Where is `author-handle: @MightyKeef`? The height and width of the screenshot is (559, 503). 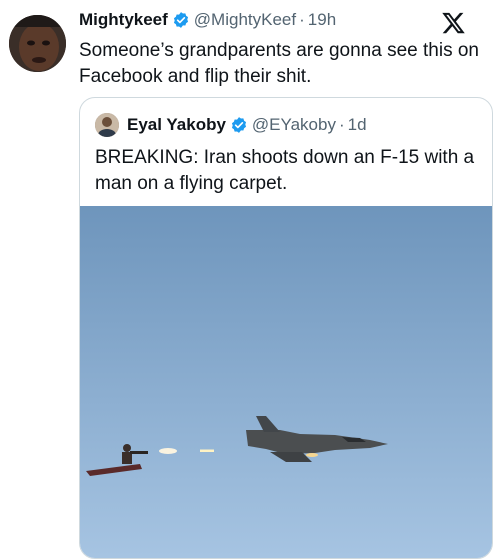
author-handle: @MightyKeef is located at coordinates (245, 20).